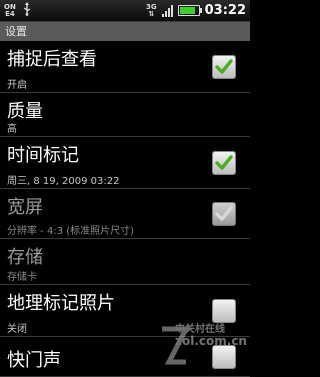  I want to click on setting-summary: 分辨率 - 4:3 (标准照片尺寸), so click(71, 231).